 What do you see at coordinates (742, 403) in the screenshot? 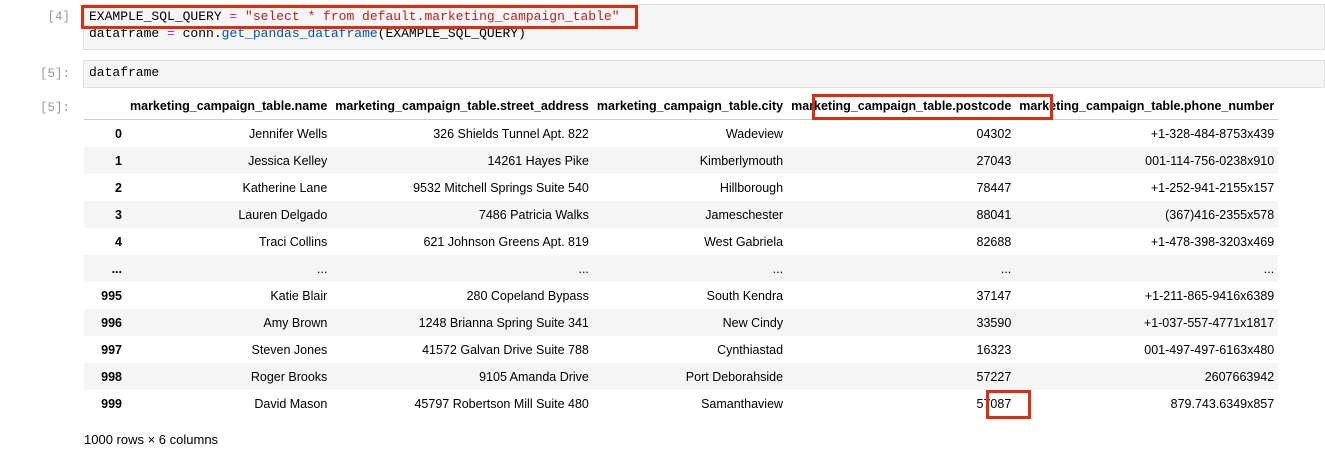
I see `cell-city: Samanthaview` at bounding box center [742, 403].